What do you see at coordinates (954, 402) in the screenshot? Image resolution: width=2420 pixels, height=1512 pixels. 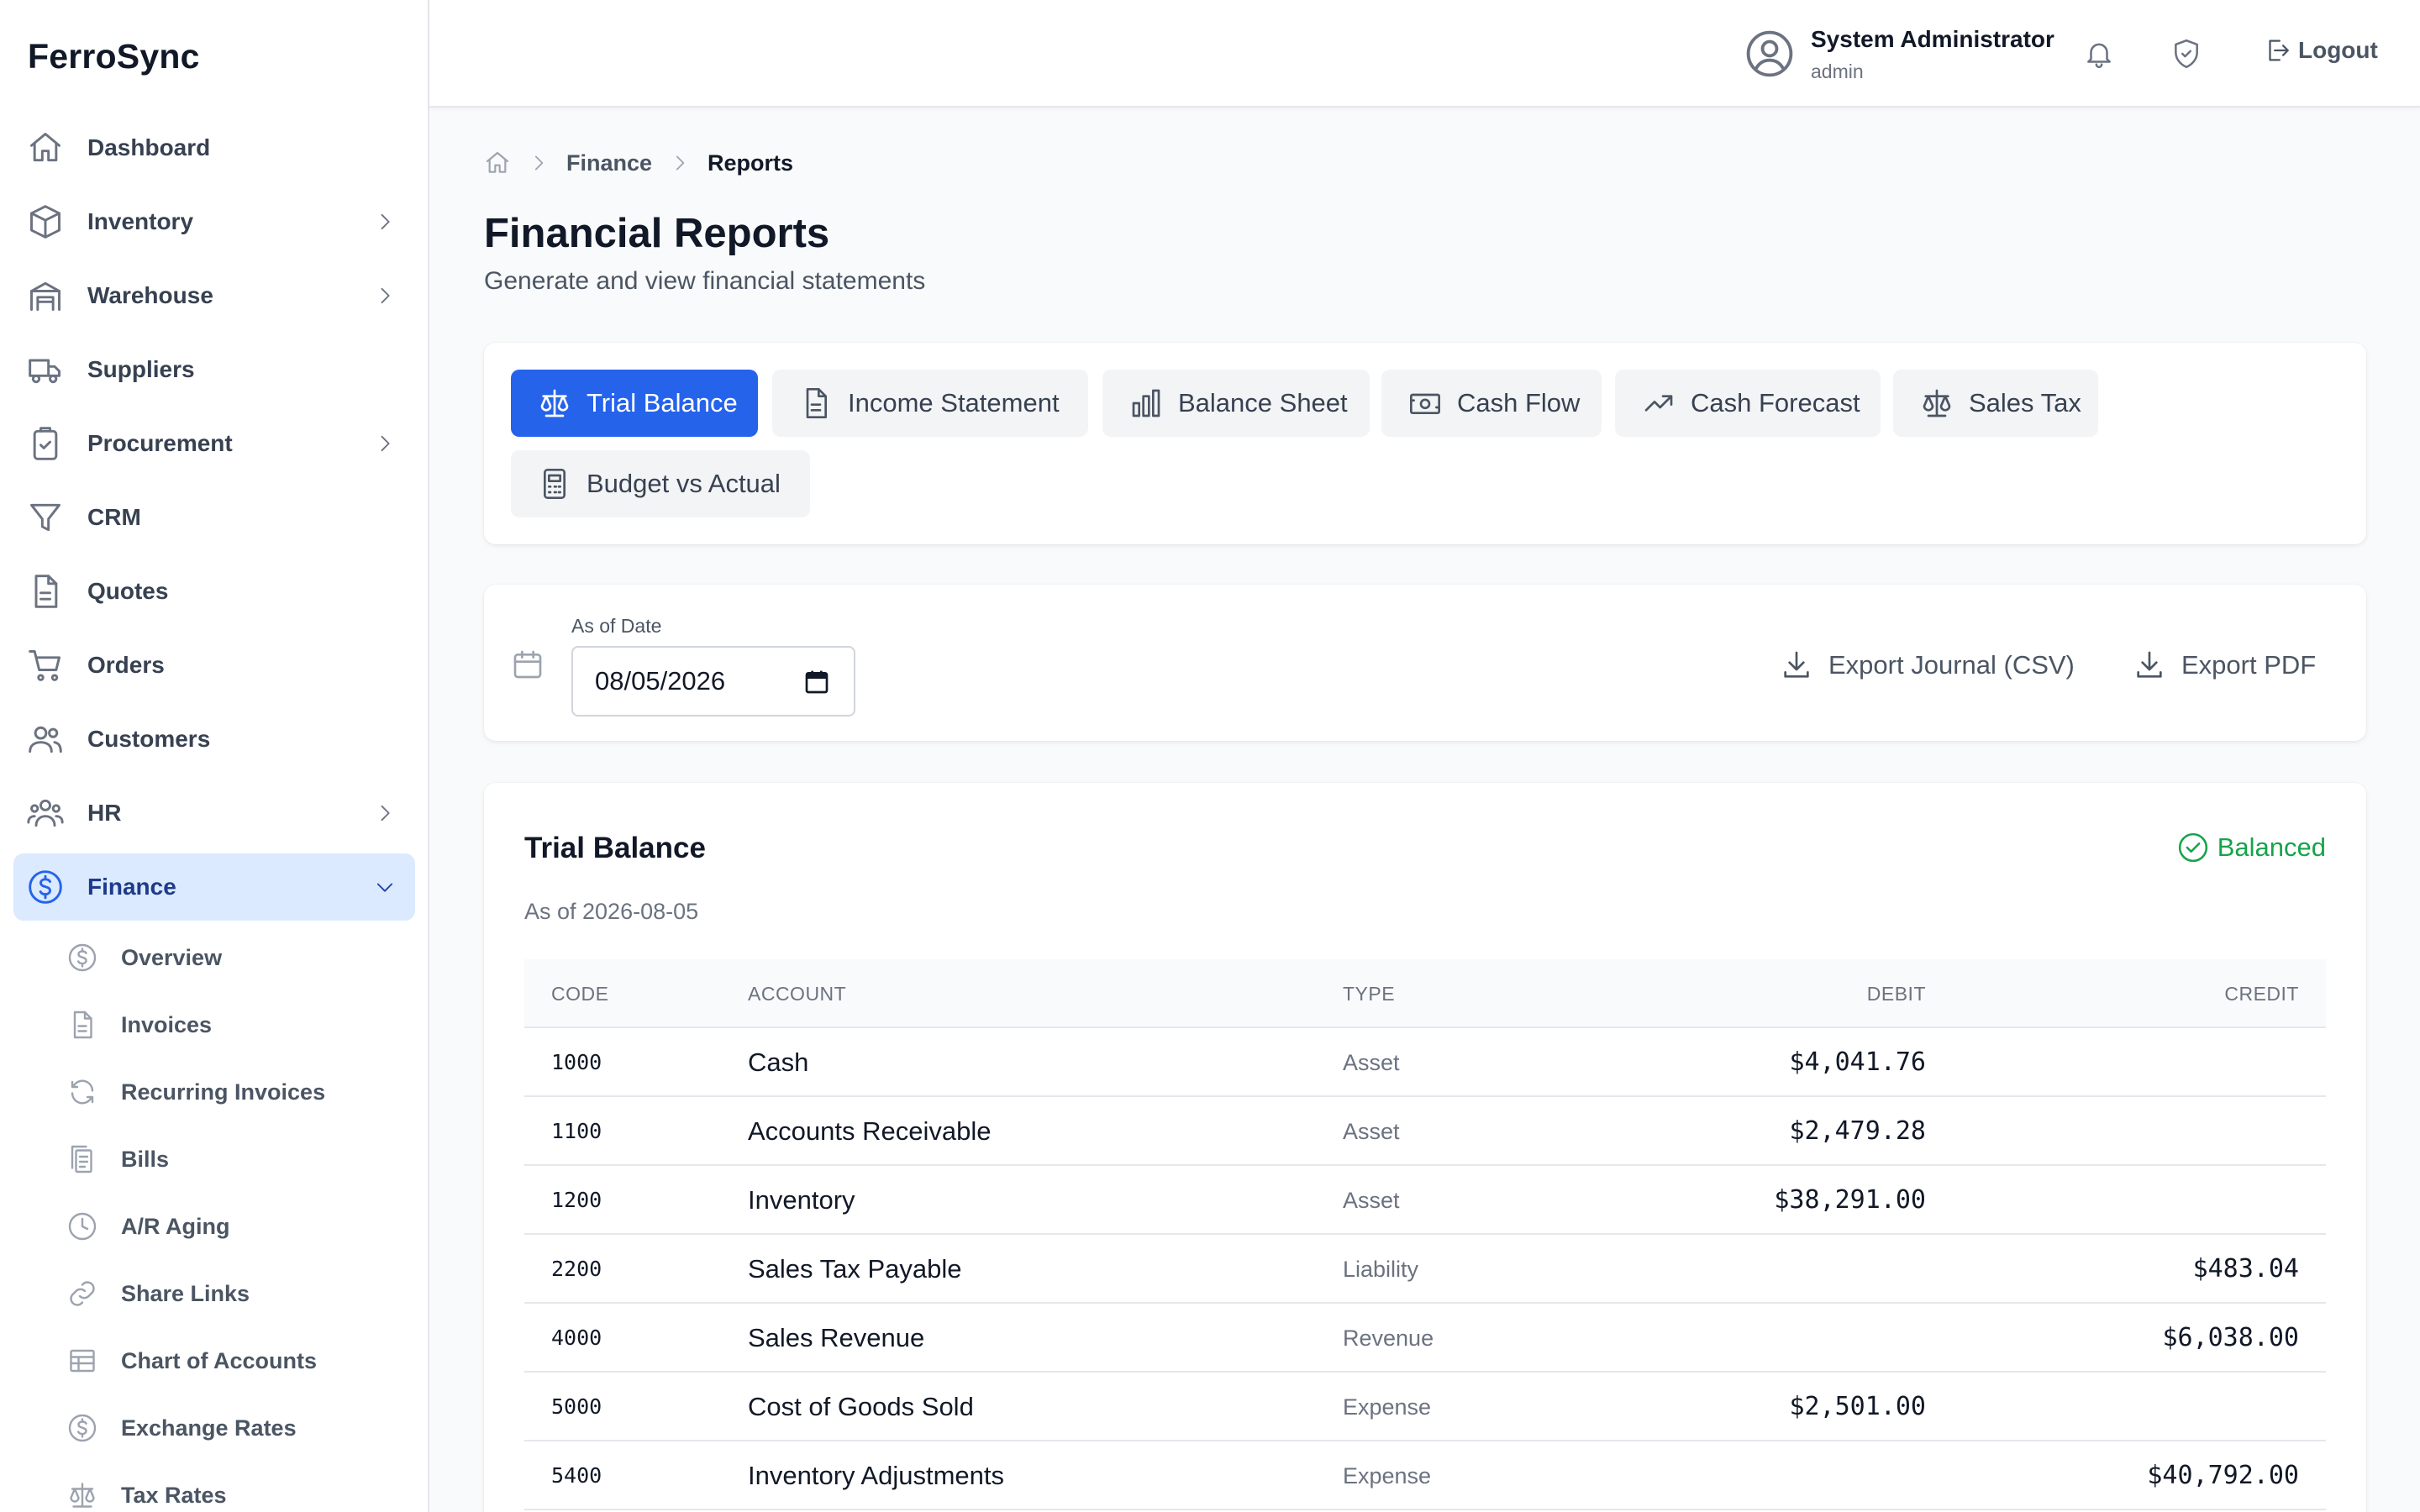 I see `tab-label: Income Statement` at bounding box center [954, 402].